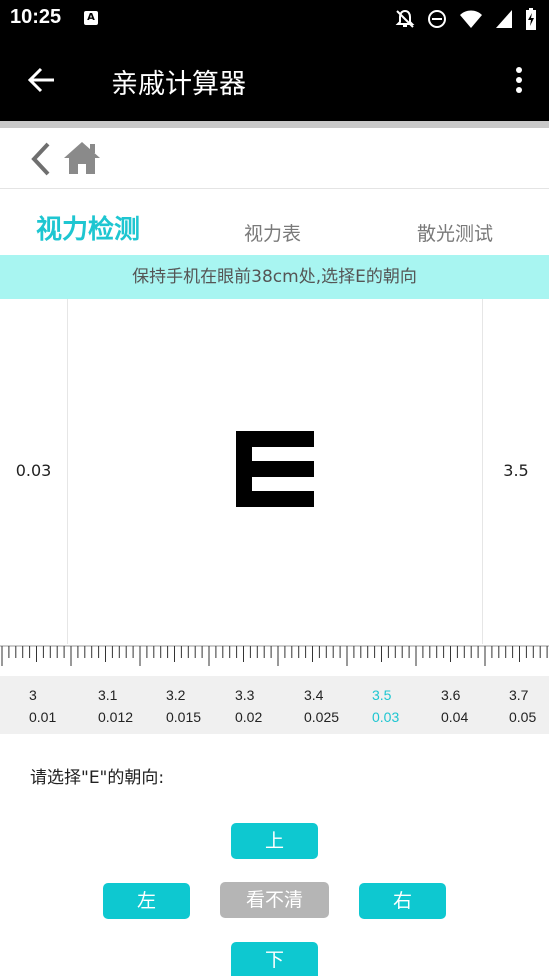 The height and width of the screenshot is (976, 549). I want to click on scale-logmar-label: 3.3, so click(245, 695).